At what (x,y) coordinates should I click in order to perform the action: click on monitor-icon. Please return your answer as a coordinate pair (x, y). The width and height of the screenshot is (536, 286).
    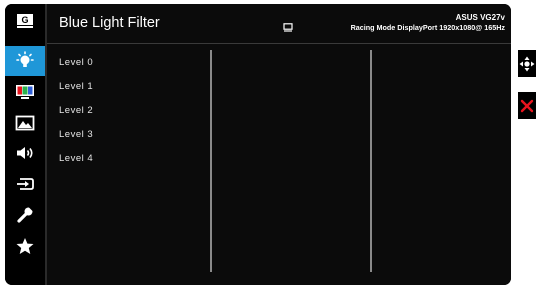
    Looking at the image, I should click on (288, 27).